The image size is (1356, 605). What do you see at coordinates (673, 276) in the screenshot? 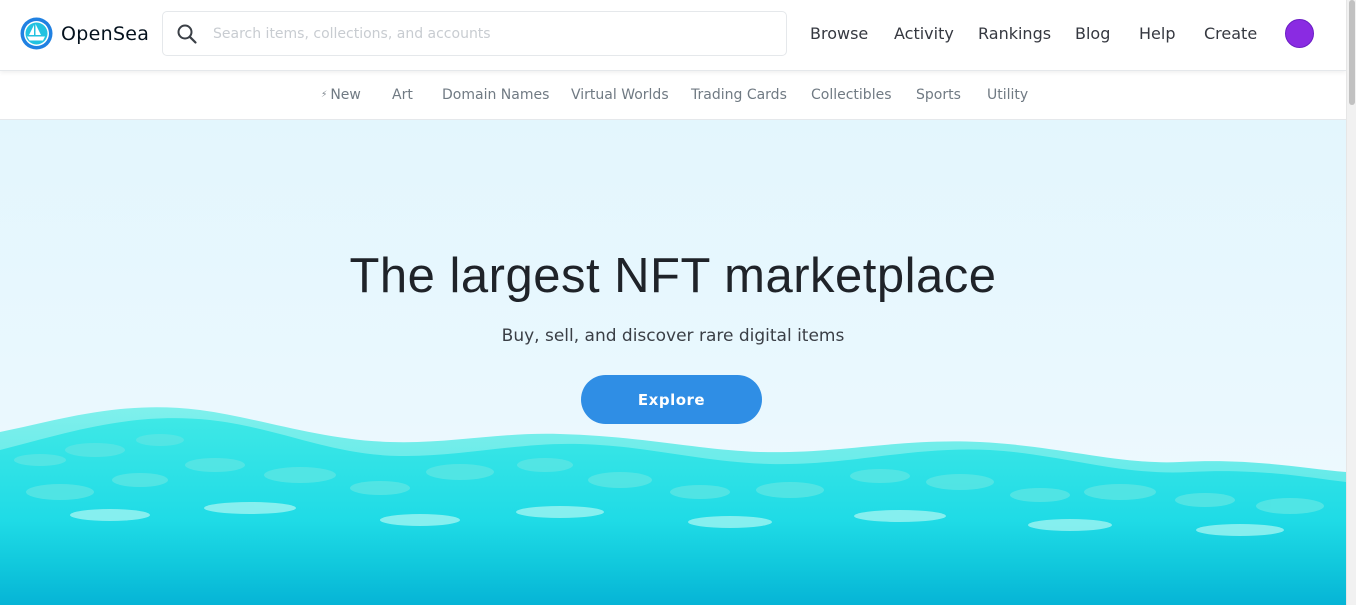
I see `hero-title: The largest NFT marketplace` at bounding box center [673, 276].